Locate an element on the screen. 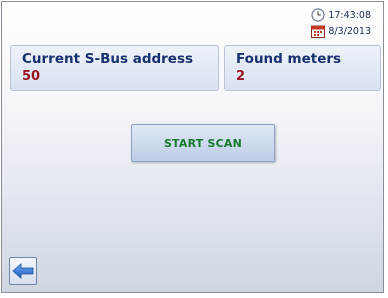 This screenshot has width=388, height=298. date-display: 8/3/2013 is located at coordinates (341, 31).